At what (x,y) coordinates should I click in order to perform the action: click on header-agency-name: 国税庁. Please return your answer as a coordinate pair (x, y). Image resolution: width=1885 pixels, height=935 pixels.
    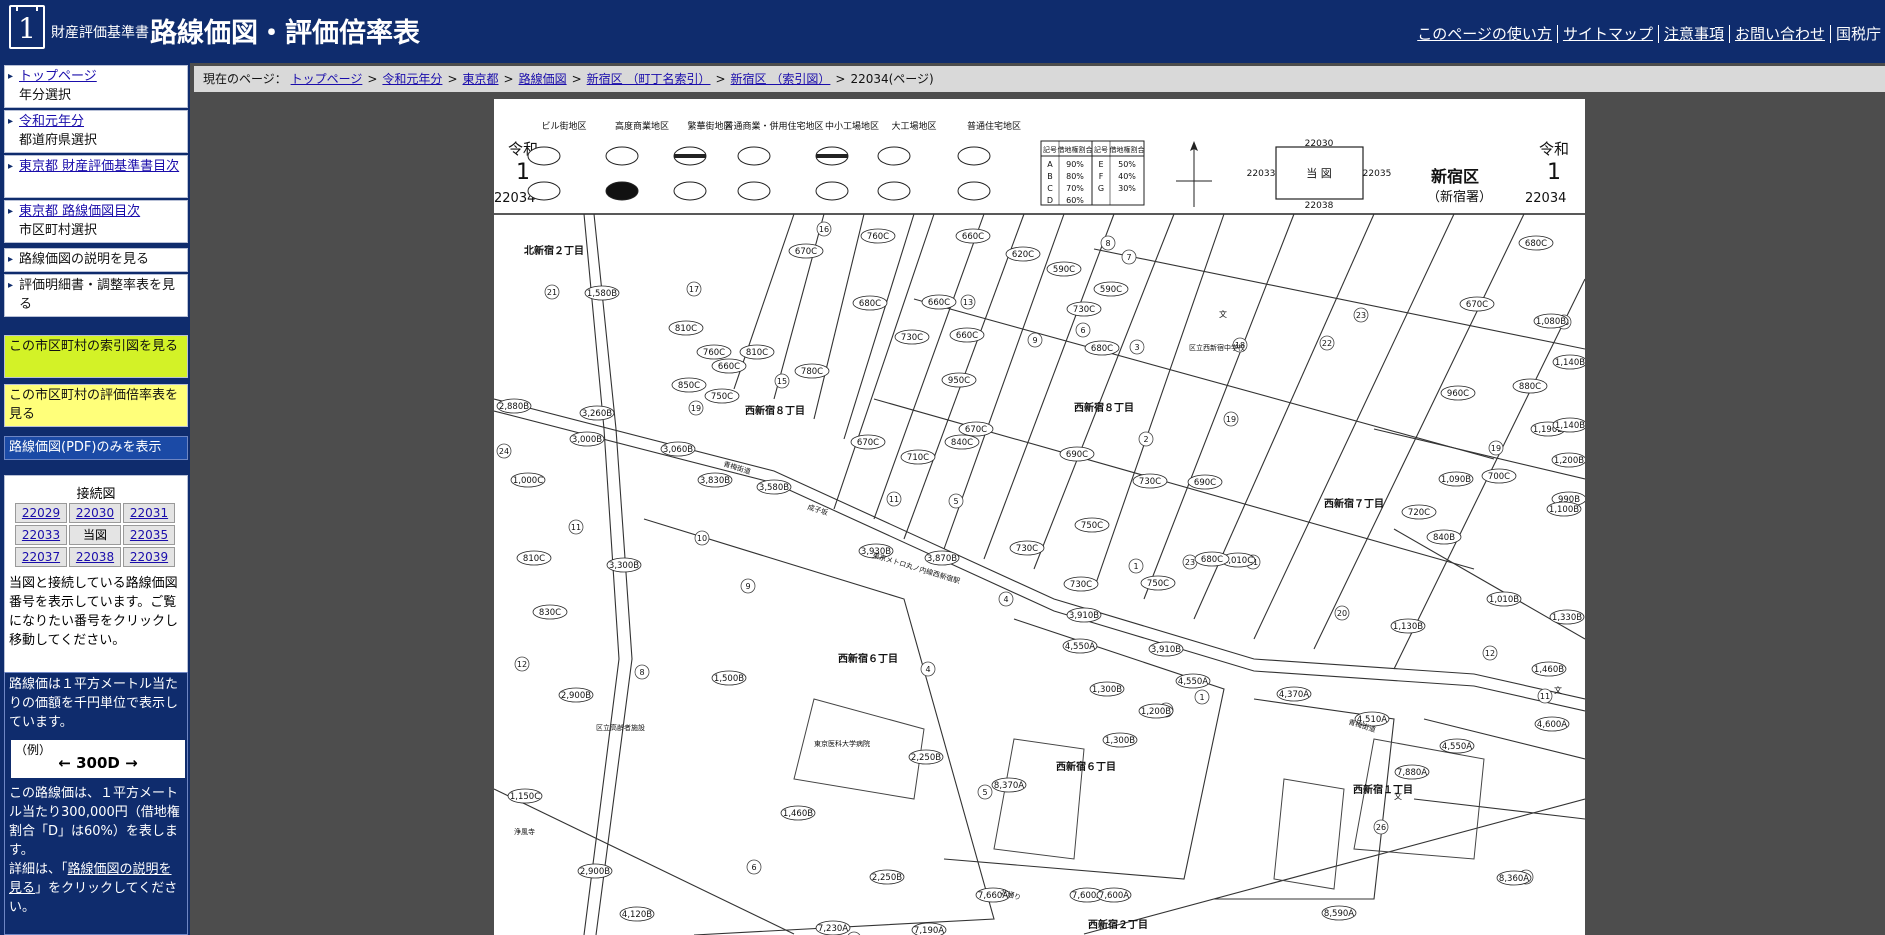
    Looking at the image, I should click on (1857, 34).